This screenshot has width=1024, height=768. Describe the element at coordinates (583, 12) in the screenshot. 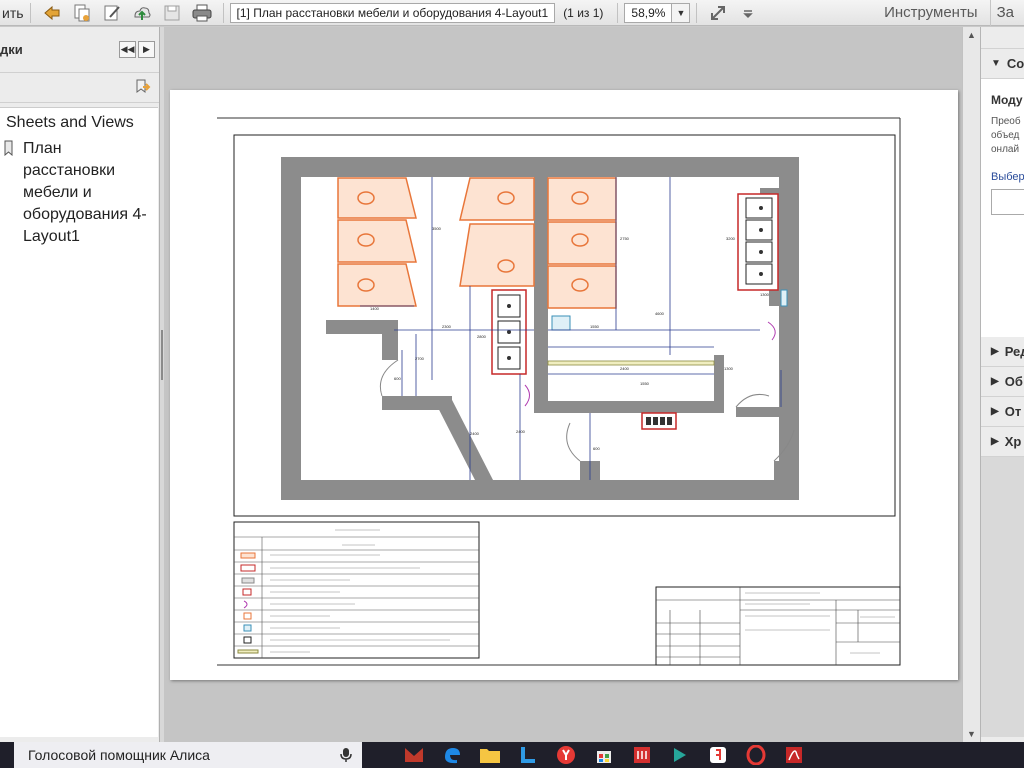

I see `page-info: (1 из 1)` at that location.